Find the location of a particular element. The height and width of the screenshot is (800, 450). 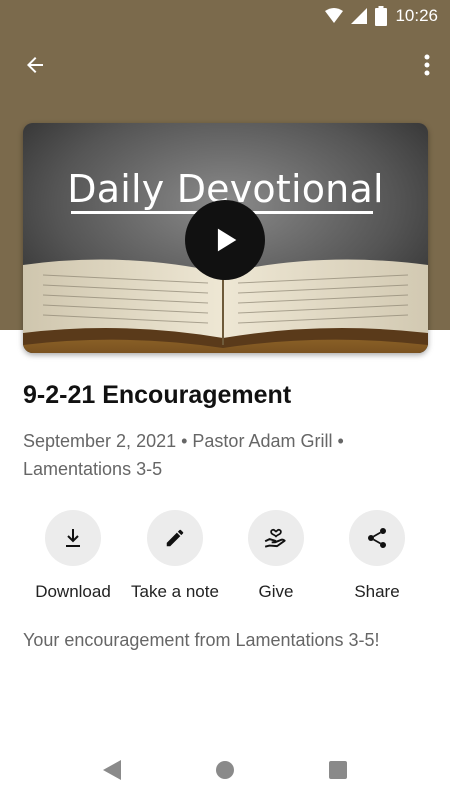

arrow-back-icon is located at coordinates (35, 65).